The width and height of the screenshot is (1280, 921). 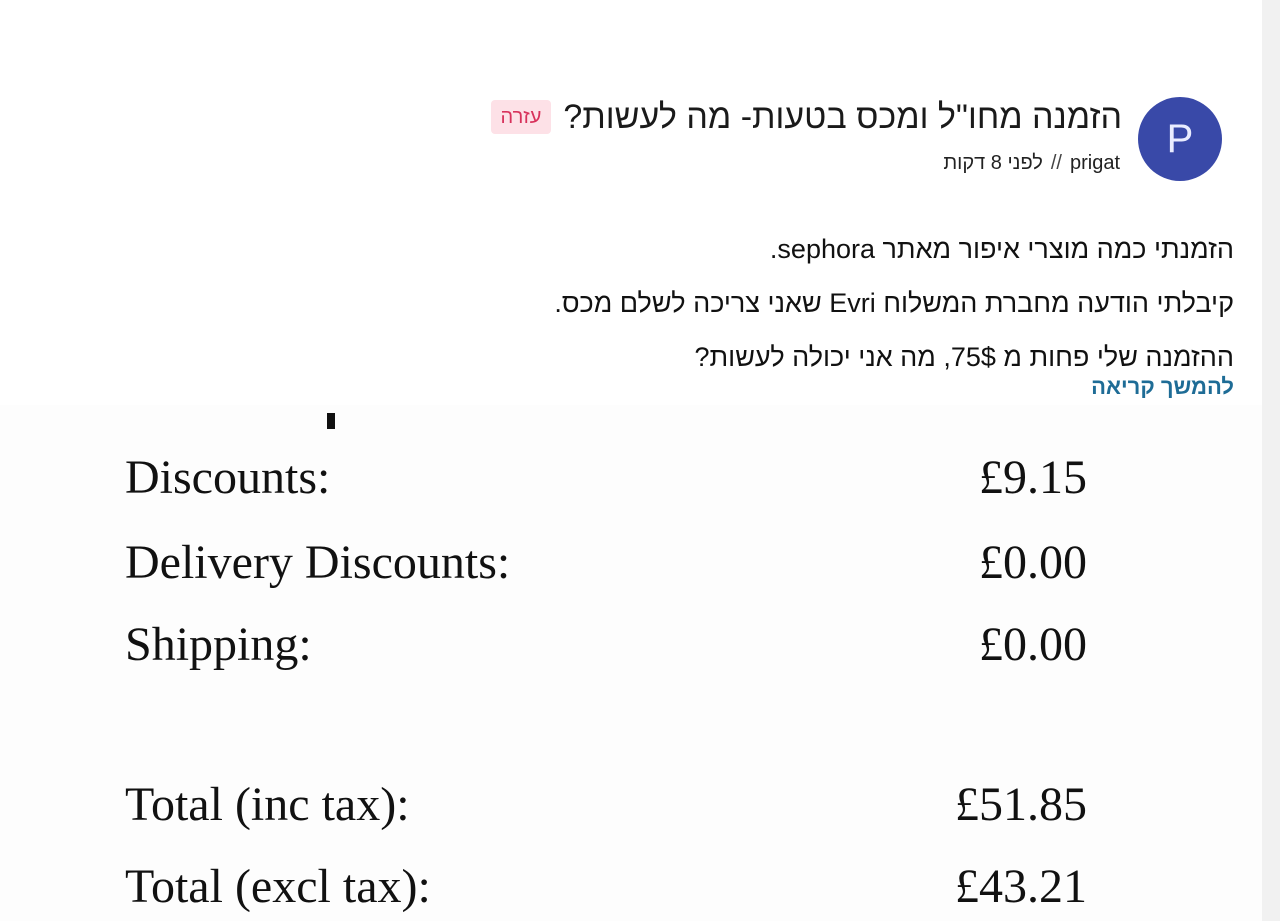 What do you see at coordinates (606, 645) in the screenshot?
I see `receipt-row-shipping: Shipping: £0.00` at bounding box center [606, 645].